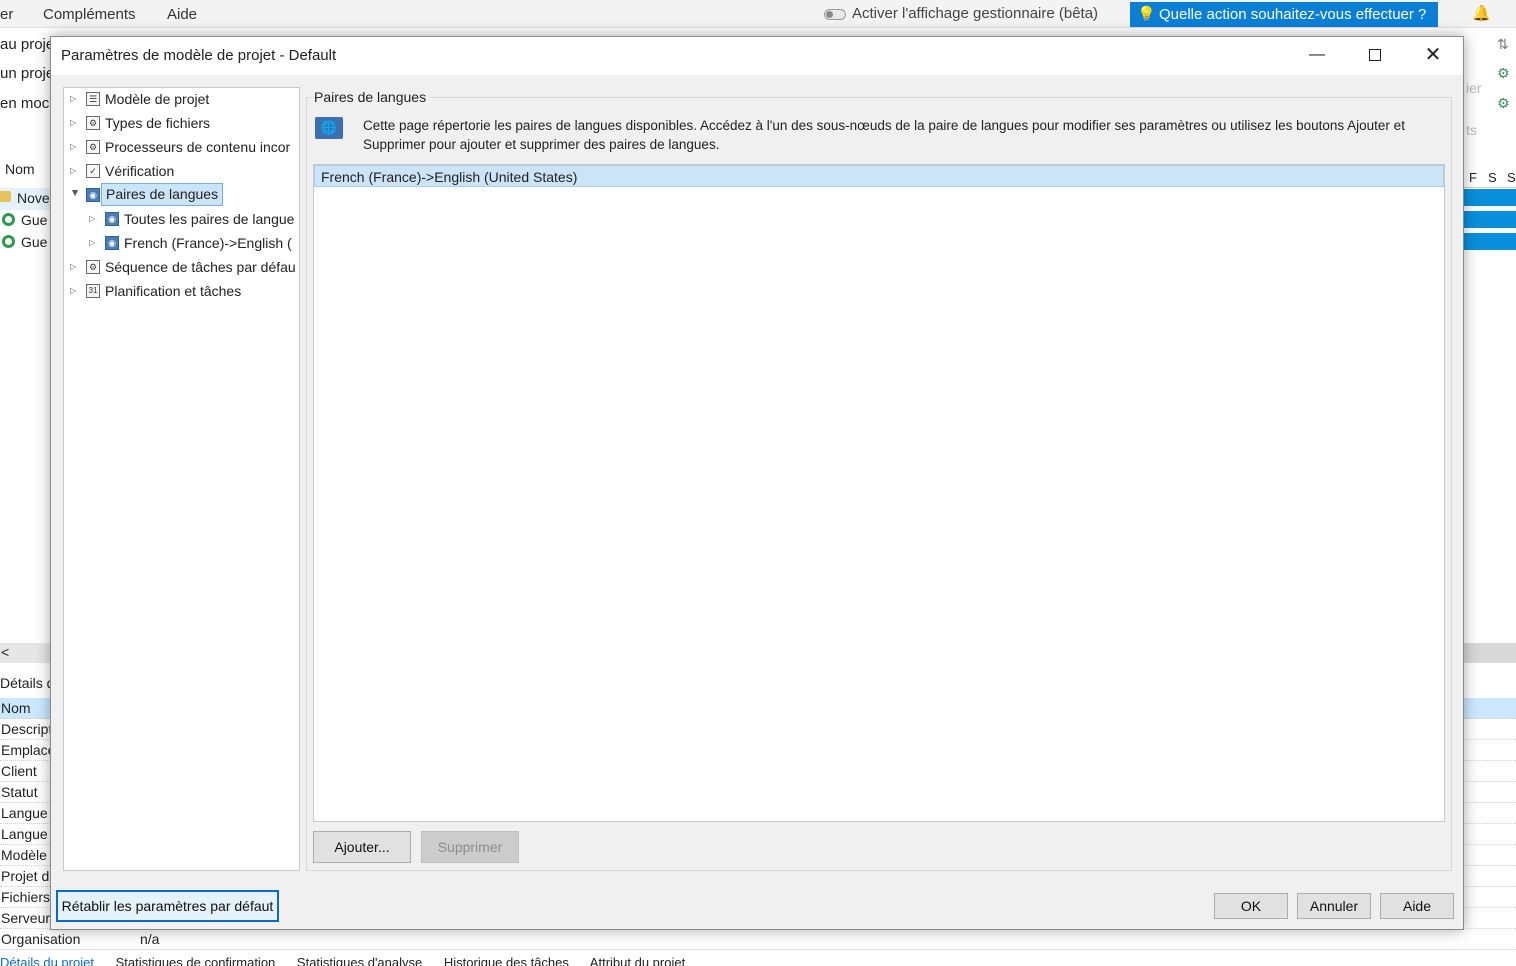  What do you see at coordinates (24, 855) in the screenshot?
I see `property-label: Modèle` at bounding box center [24, 855].